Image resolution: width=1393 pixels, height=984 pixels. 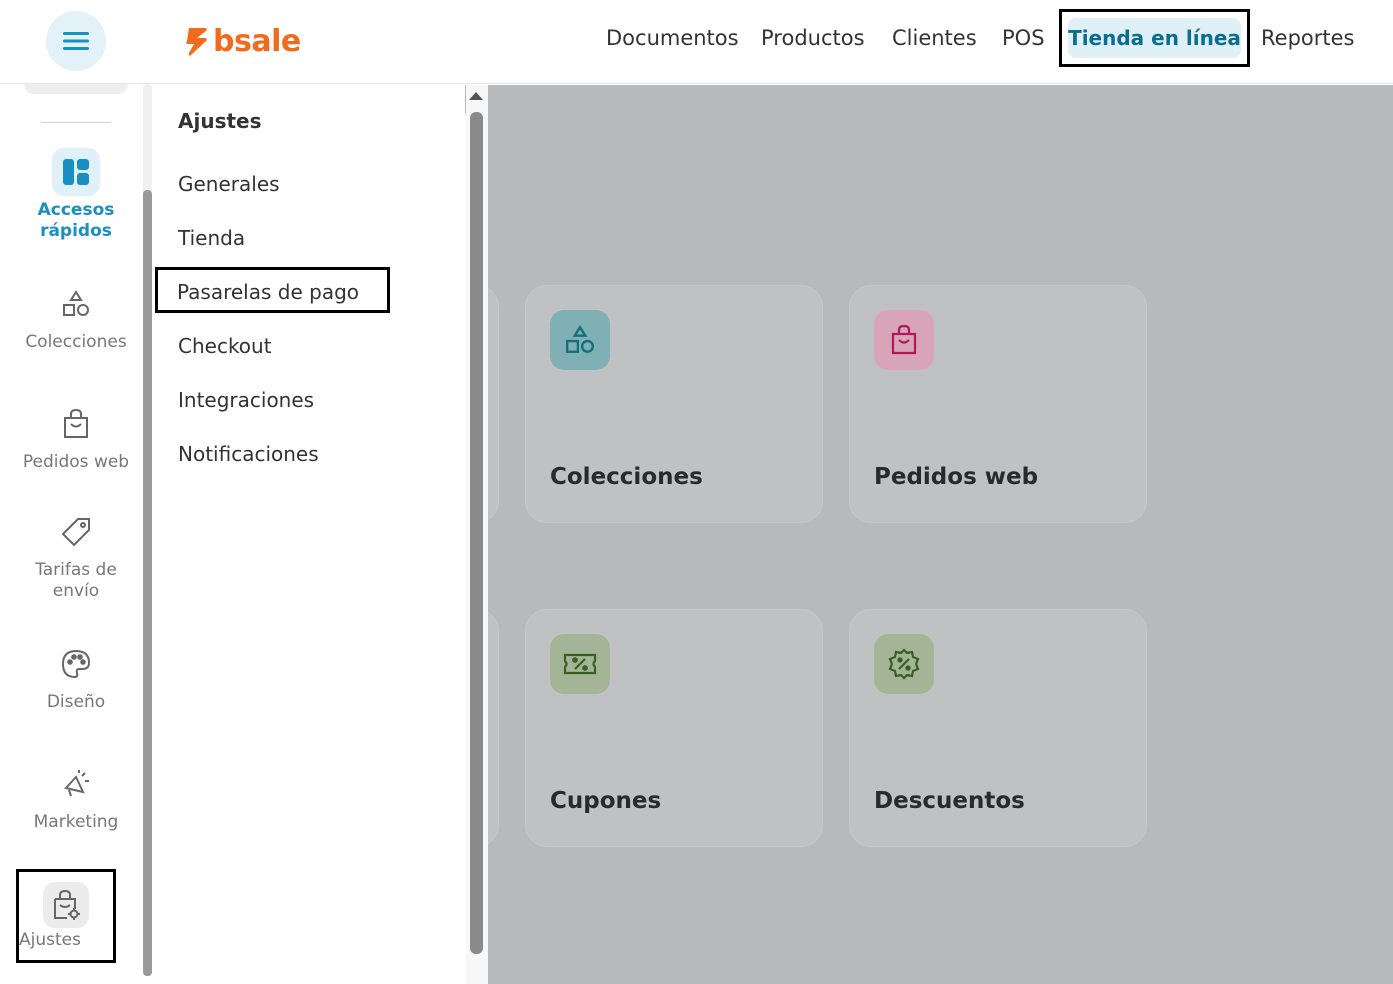 I want to click on discount-badge-icon, so click(x=904, y=664).